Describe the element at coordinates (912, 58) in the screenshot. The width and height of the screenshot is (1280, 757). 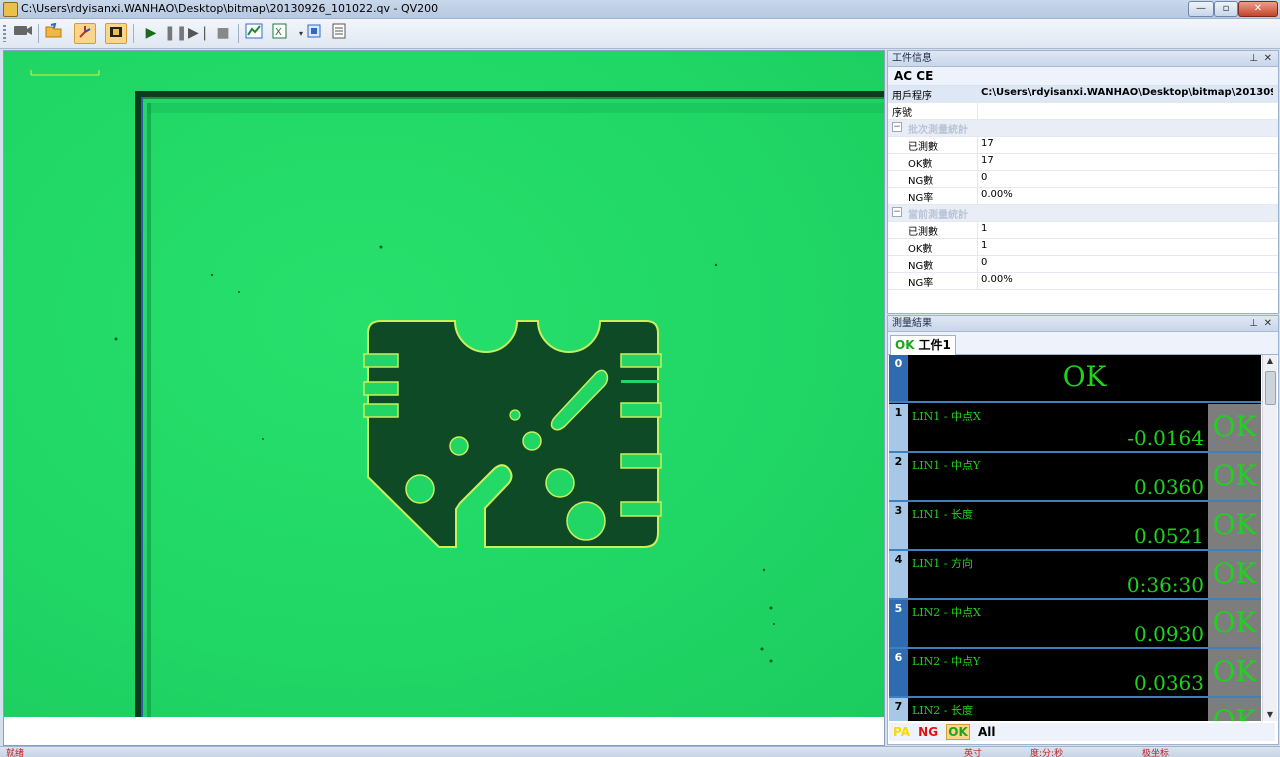
I see `work-info-title: 工件信息` at that location.